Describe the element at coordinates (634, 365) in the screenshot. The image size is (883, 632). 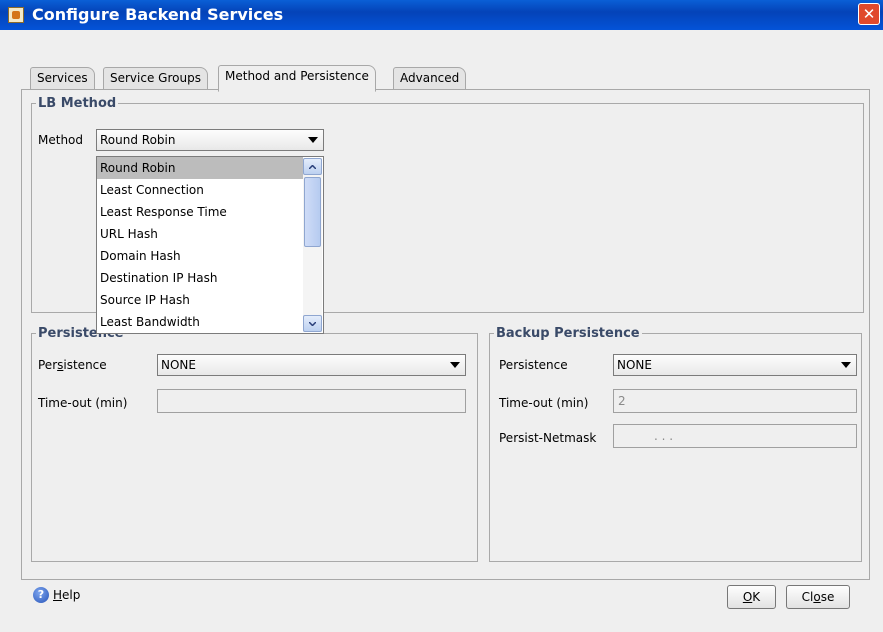
I see `backup-persistence-select-value: NONE` at that location.